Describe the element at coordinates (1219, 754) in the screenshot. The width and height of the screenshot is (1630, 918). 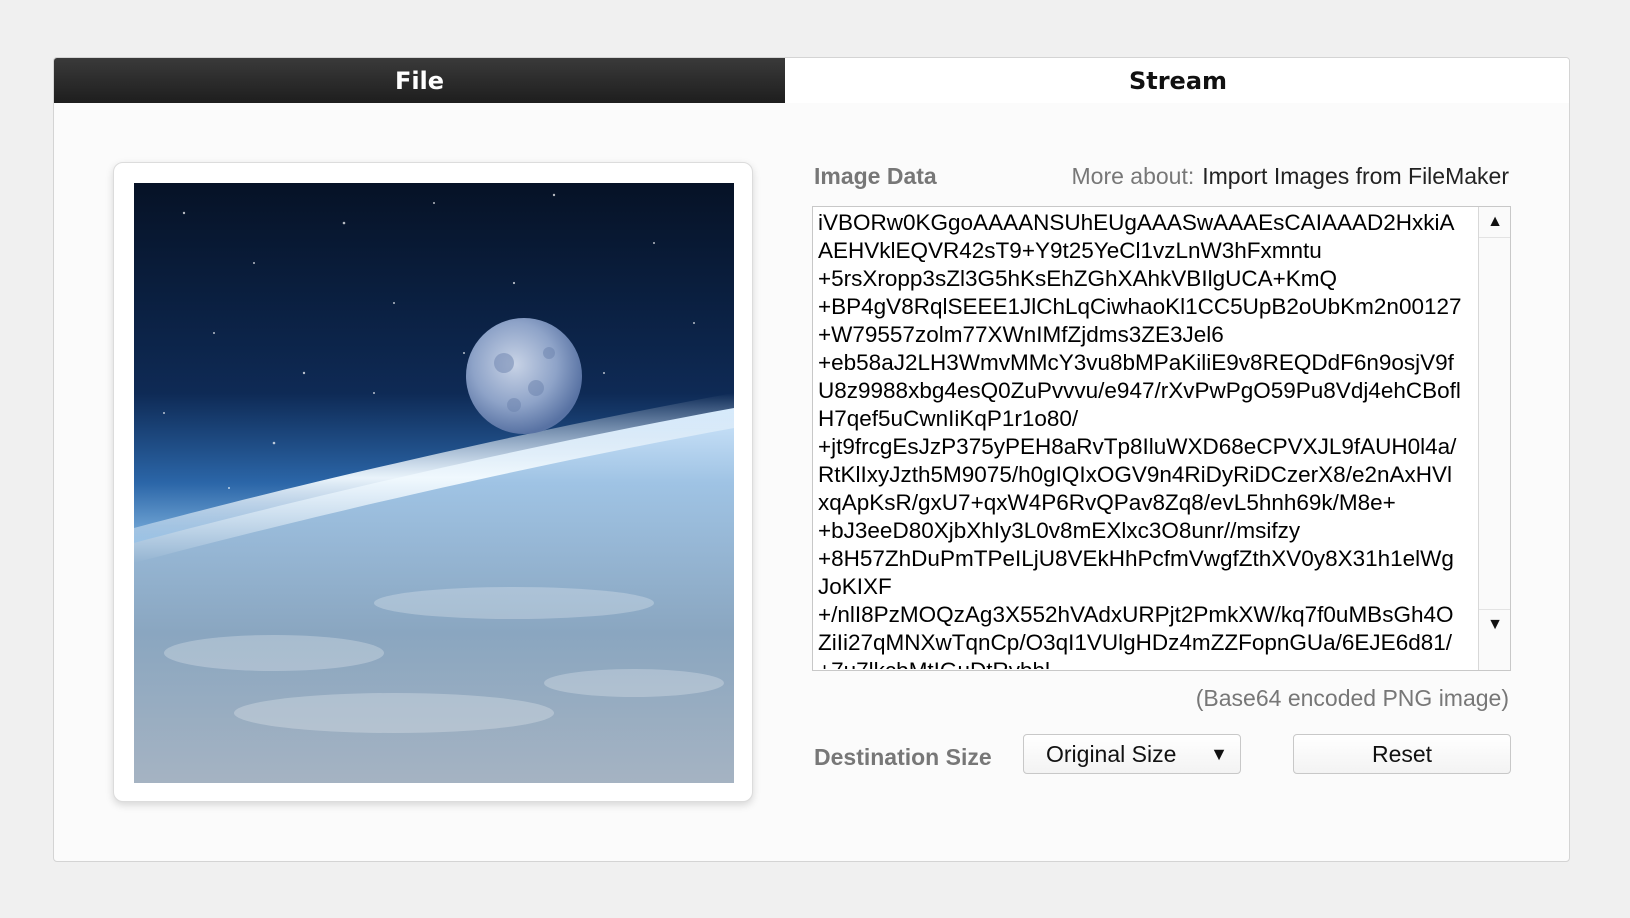
I see `chevron-down-icon: ▼` at that location.